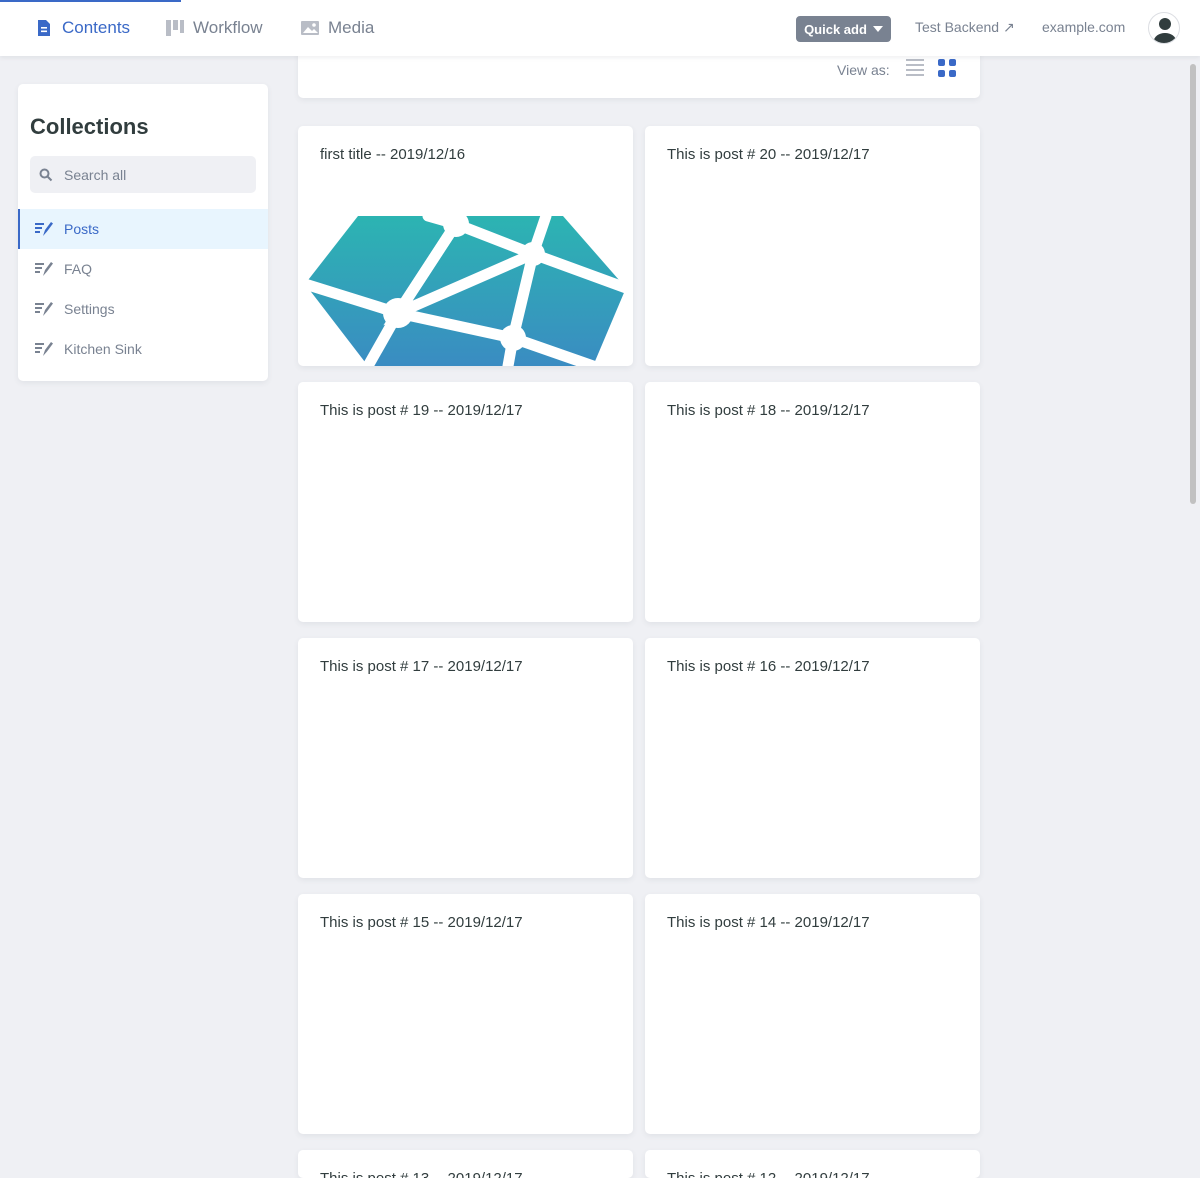 The width and height of the screenshot is (1200, 1178). Describe the element at coordinates (89, 309) in the screenshot. I see `sidebar-item-label: Settings` at that location.